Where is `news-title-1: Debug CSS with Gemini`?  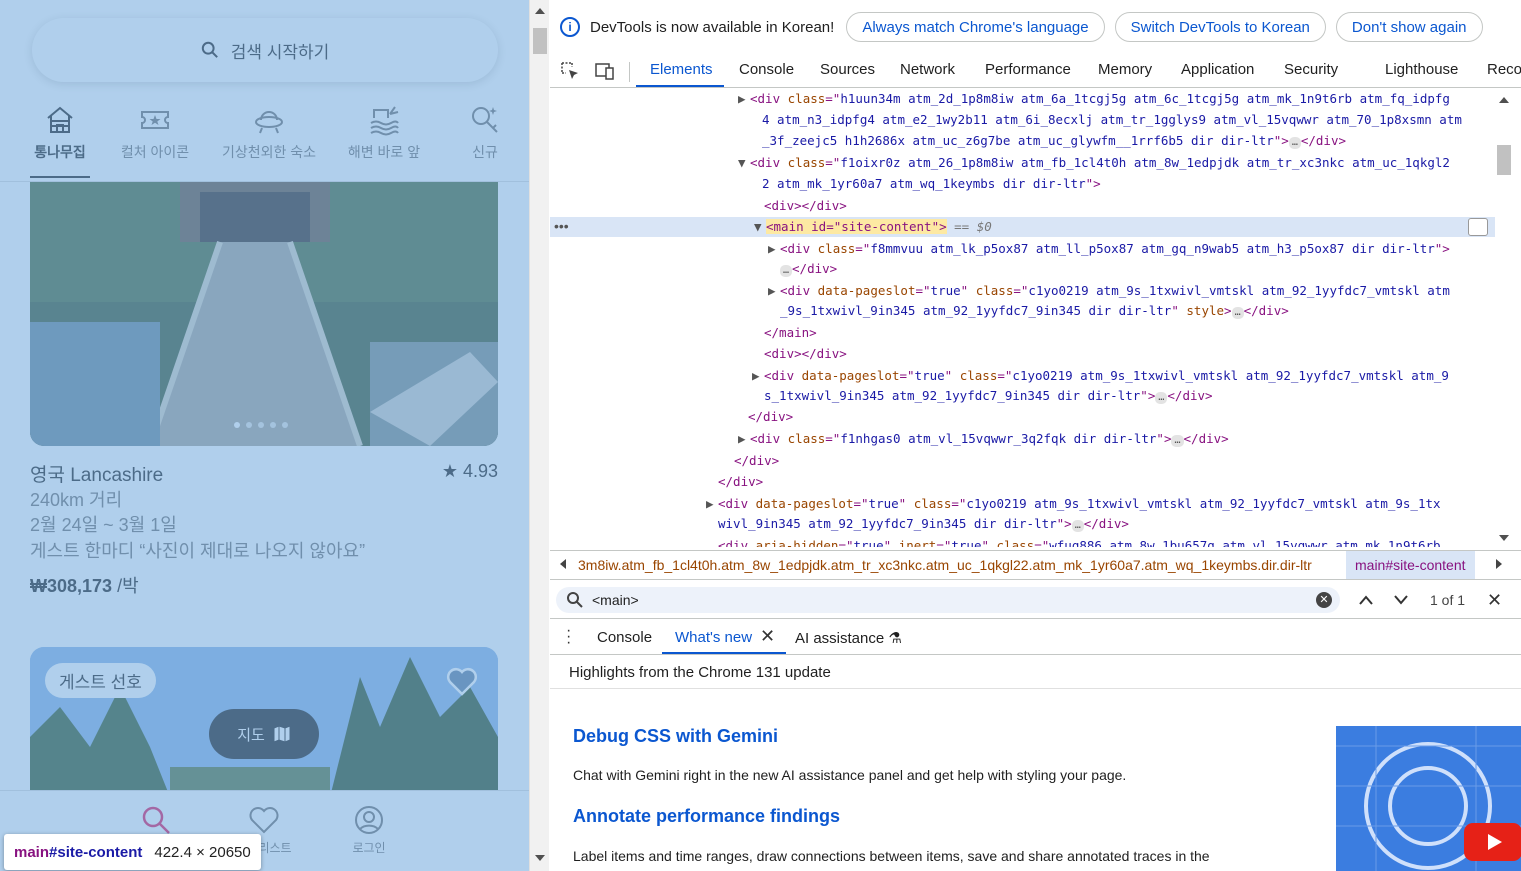
news-title-1: Debug CSS with Gemini is located at coordinates (675, 736).